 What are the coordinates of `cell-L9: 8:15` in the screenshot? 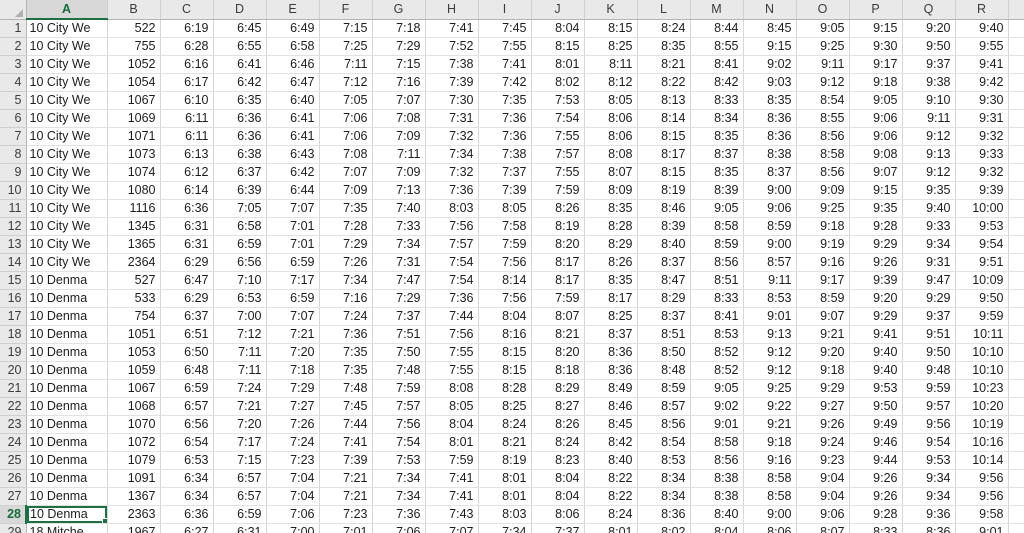 It's located at (664, 172).